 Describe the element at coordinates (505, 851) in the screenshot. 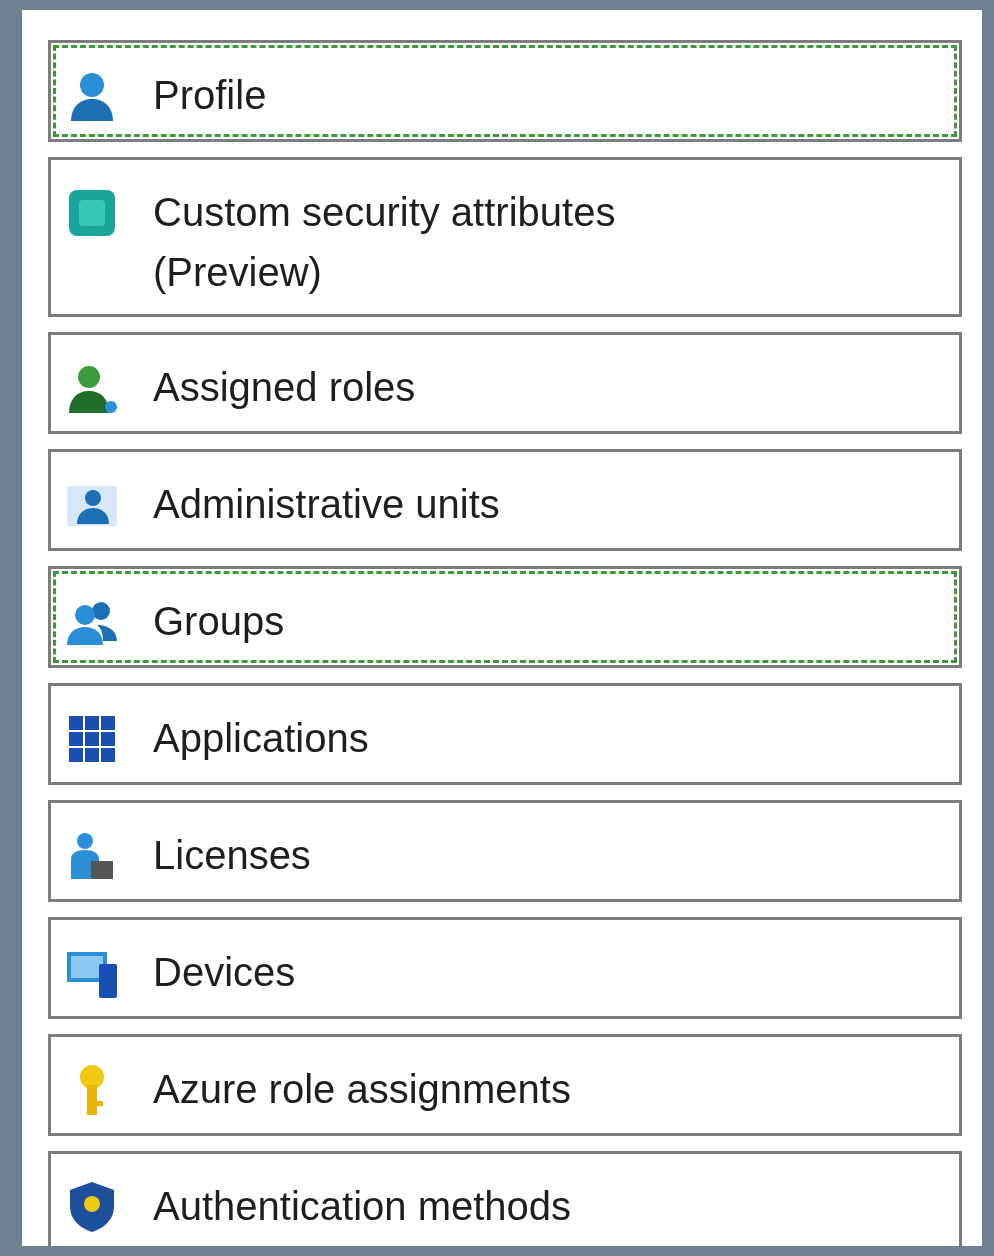

I see `menu-item: Licenses` at that location.